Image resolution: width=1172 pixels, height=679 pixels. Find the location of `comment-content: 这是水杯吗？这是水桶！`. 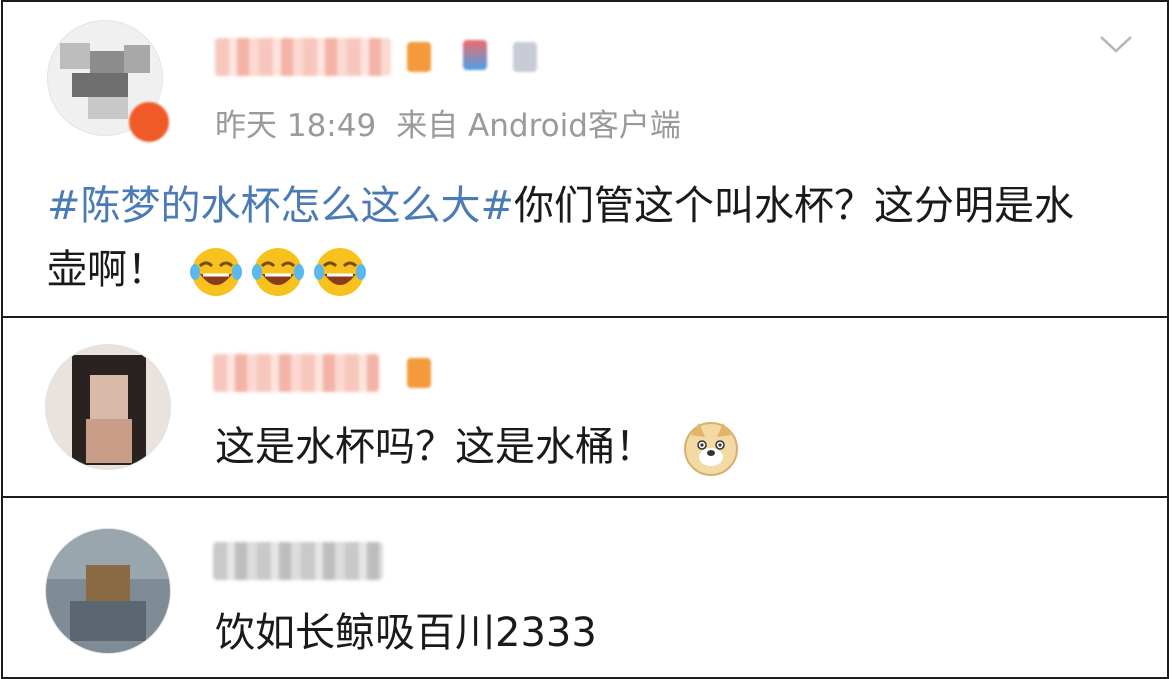

comment-content: 这是水杯吗？这是水桶！ is located at coordinates (477, 445).